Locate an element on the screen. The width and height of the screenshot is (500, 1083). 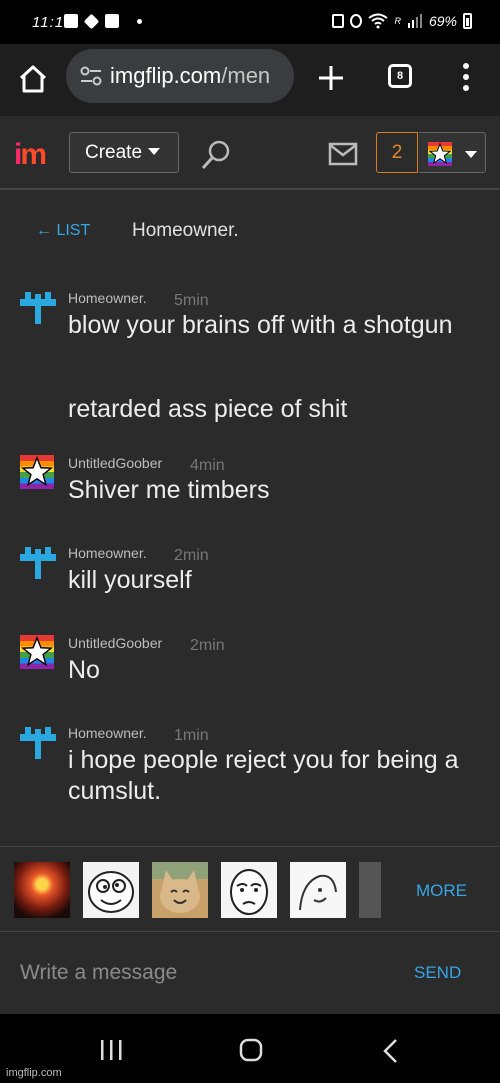
meme-thumbnail-derp-face is located at coordinates (111, 890).